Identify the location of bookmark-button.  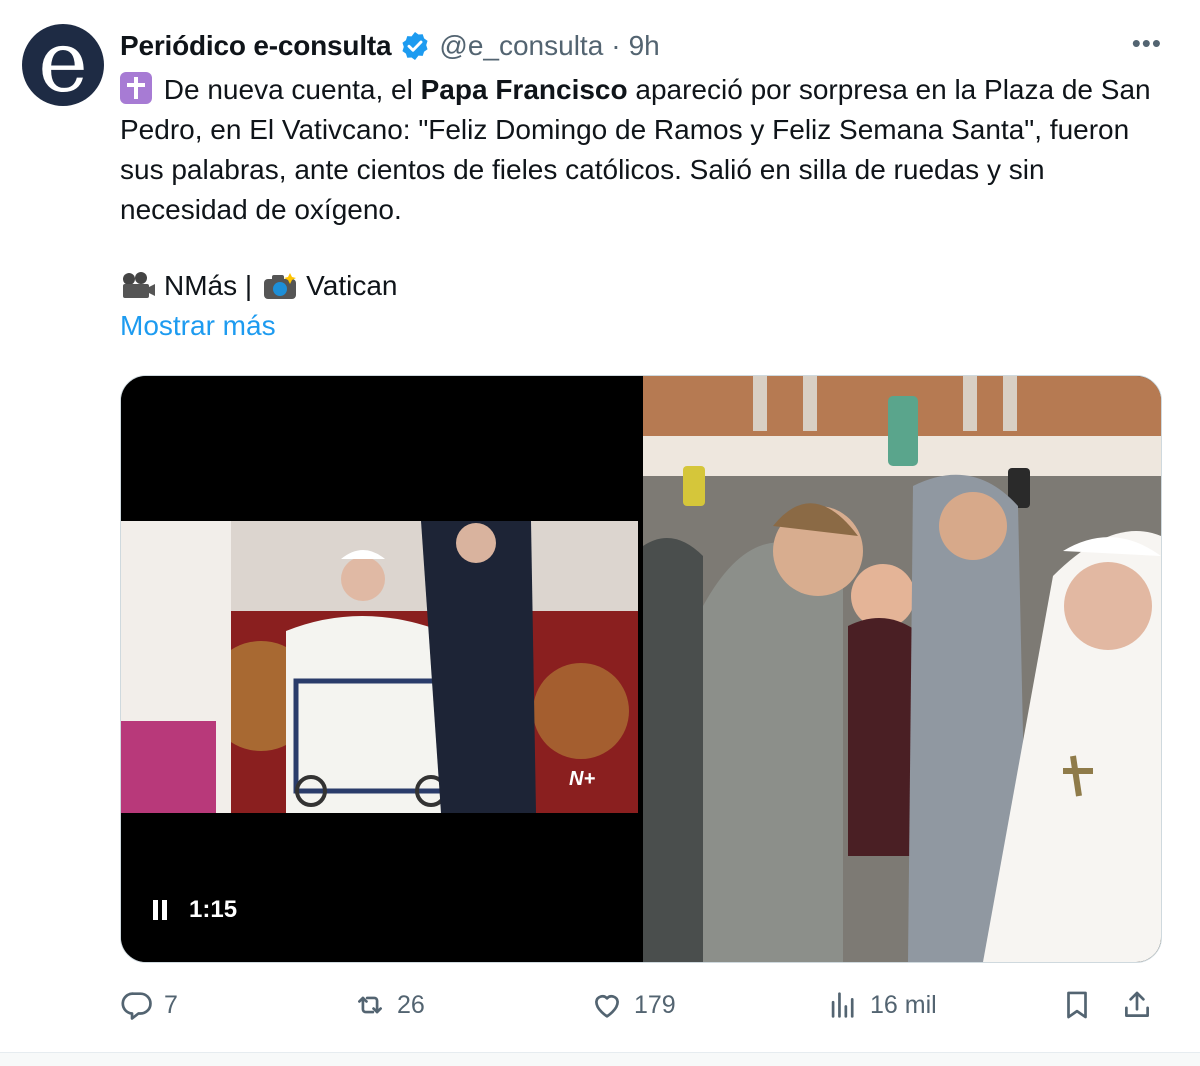
(1082, 1005).